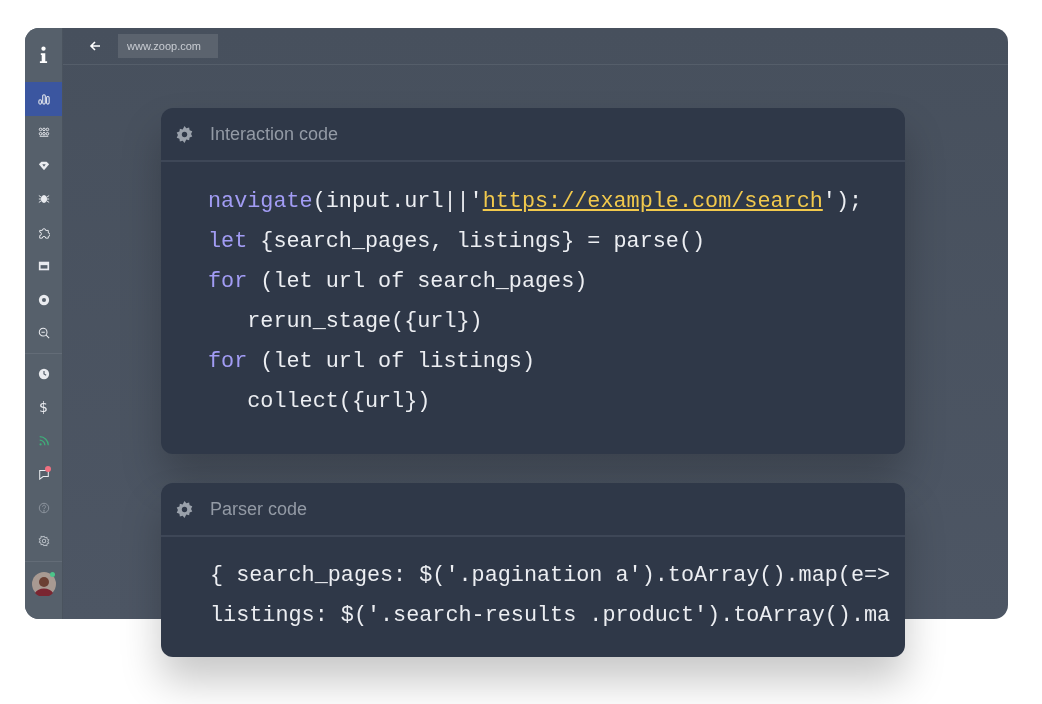 This screenshot has height=704, width=1042. Describe the element at coordinates (43, 199) in the screenshot. I see `bug-icon` at that location.